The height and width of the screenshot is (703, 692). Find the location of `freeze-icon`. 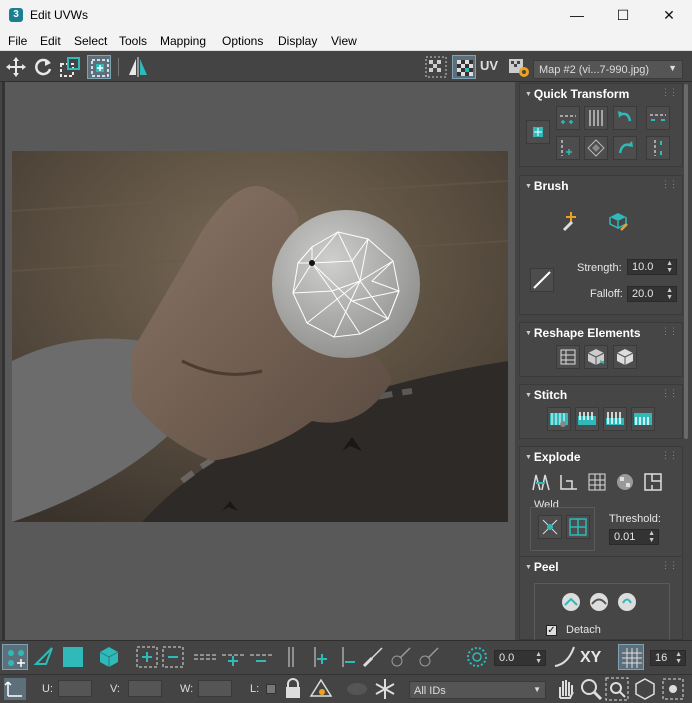

freeze-icon is located at coordinates (385, 689).